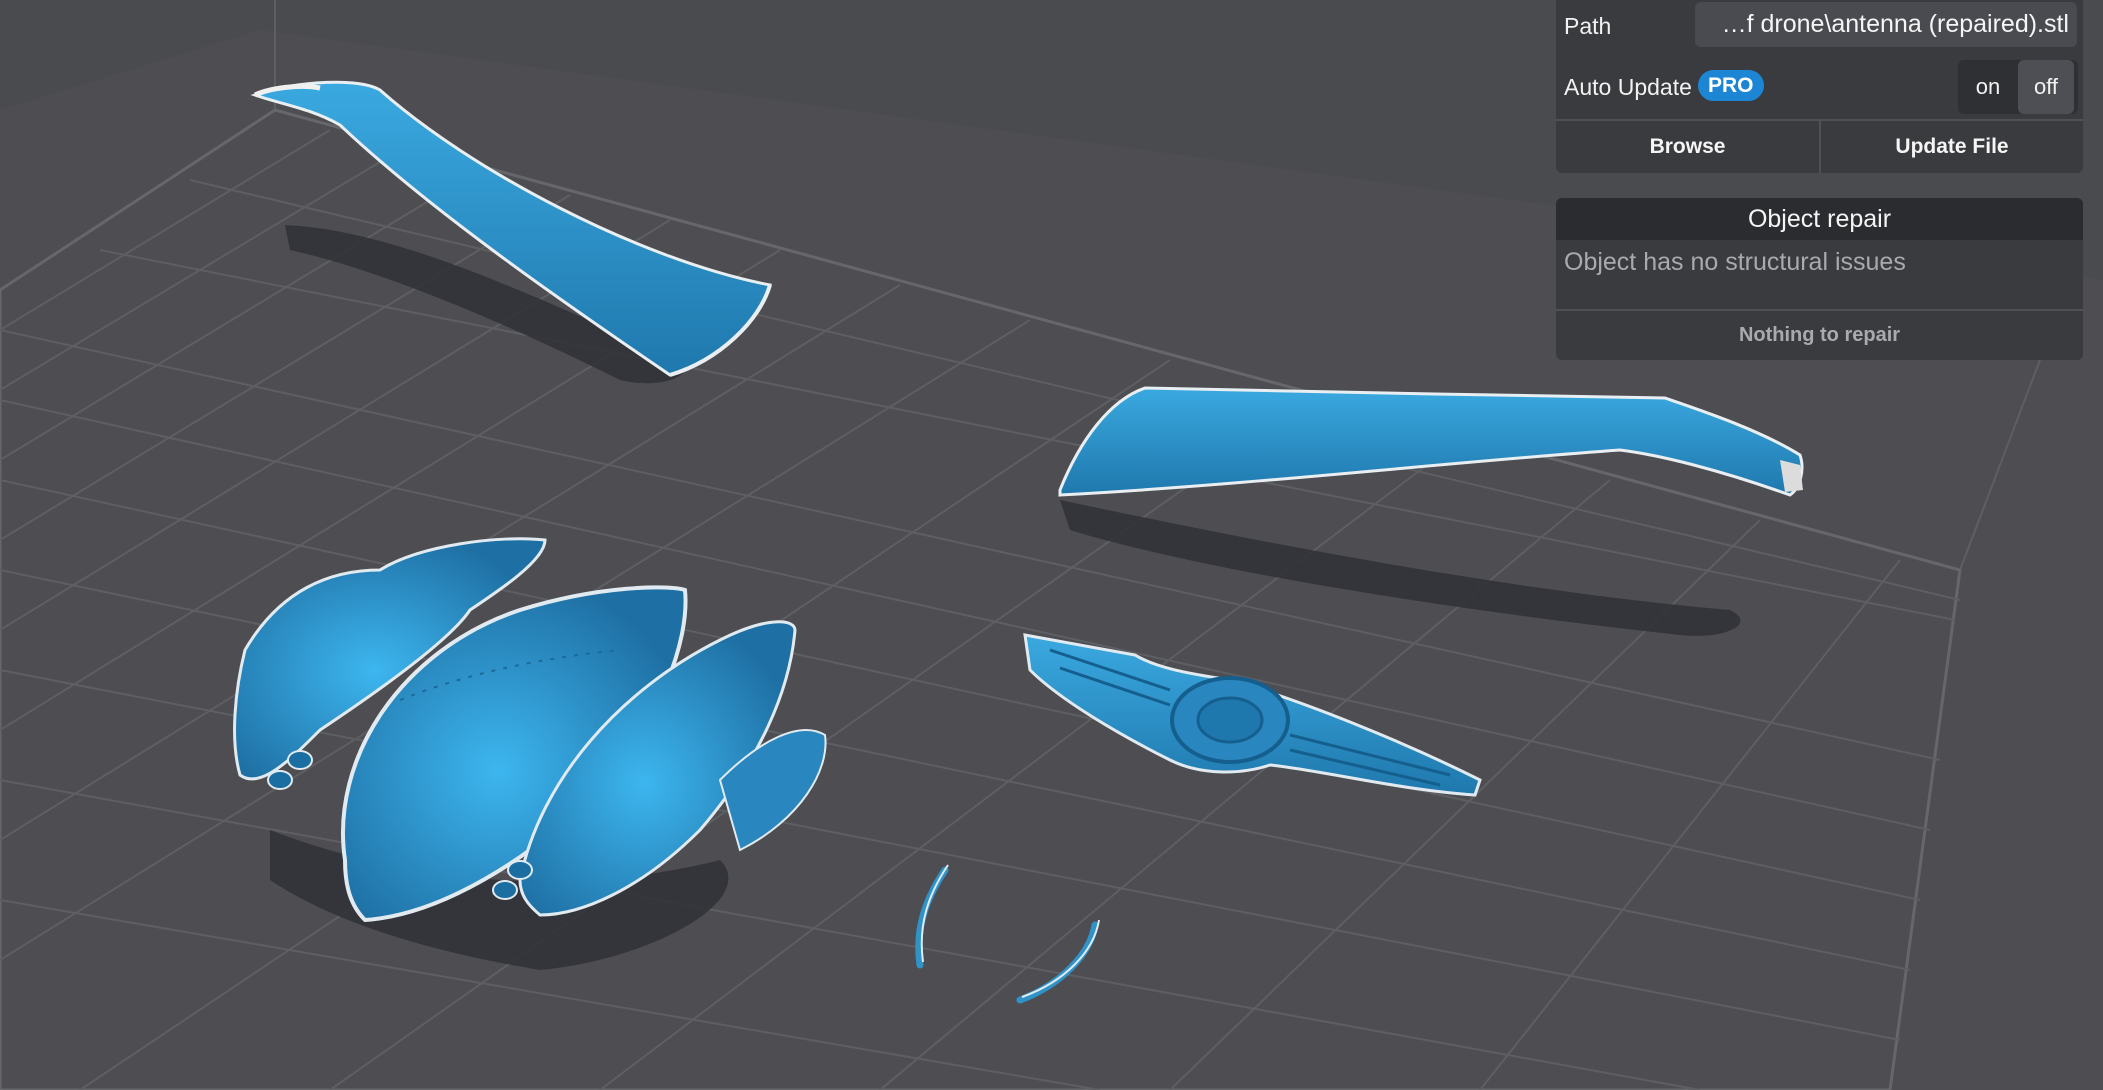 The image size is (2103, 1090). What do you see at coordinates (1731, 85) in the screenshot?
I see `pro-badge: PRO` at bounding box center [1731, 85].